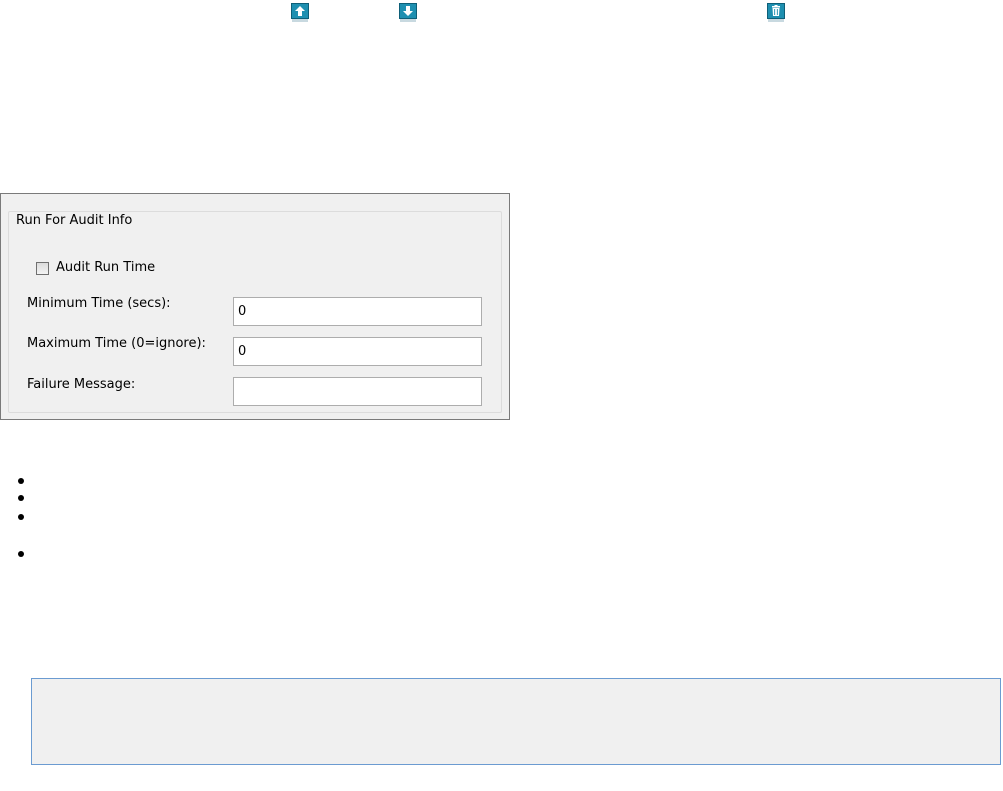 The width and height of the screenshot is (1003, 791). What do you see at coordinates (81, 384) in the screenshot?
I see `failure-message-label: Failure Message:` at bounding box center [81, 384].